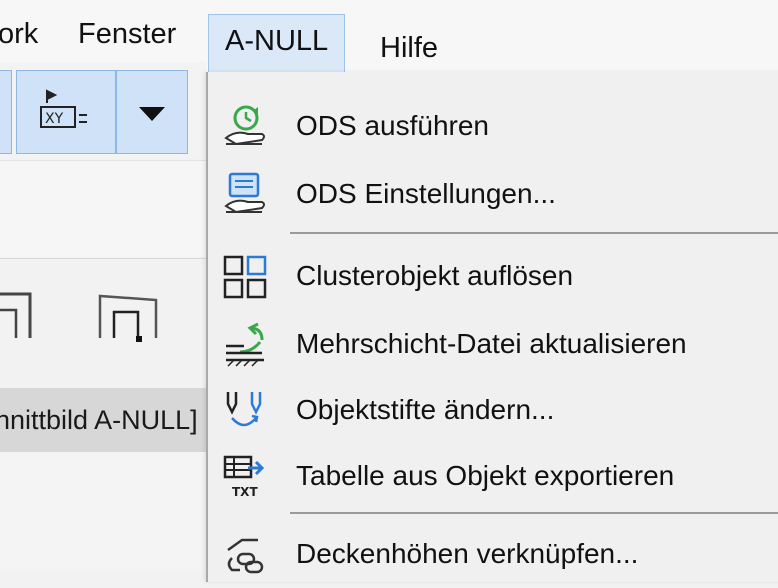  What do you see at coordinates (245, 556) in the screenshot?
I see `link-chain-icon` at bounding box center [245, 556].